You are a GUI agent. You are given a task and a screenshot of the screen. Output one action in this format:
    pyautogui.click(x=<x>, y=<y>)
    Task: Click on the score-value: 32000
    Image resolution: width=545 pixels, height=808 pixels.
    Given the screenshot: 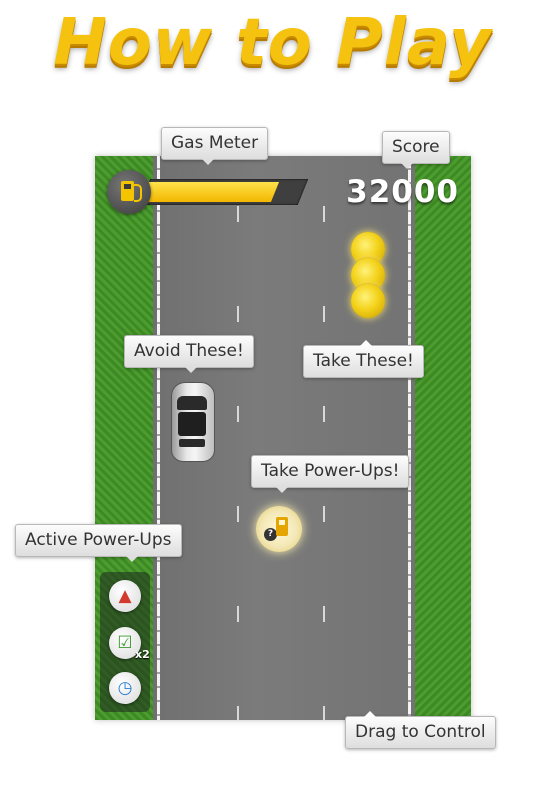 What is the action you would take?
    pyautogui.click(x=402, y=192)
    